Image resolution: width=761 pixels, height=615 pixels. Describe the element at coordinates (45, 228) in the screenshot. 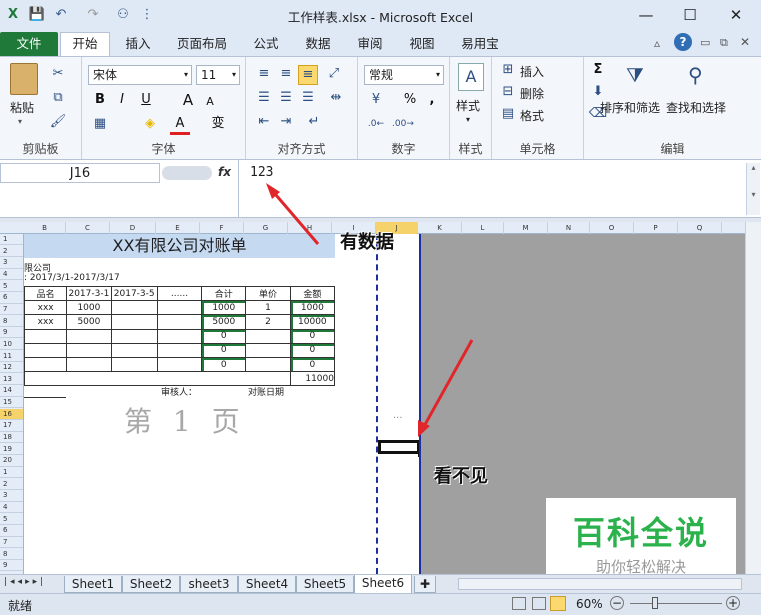

I see `column-header-b: B` at that location.